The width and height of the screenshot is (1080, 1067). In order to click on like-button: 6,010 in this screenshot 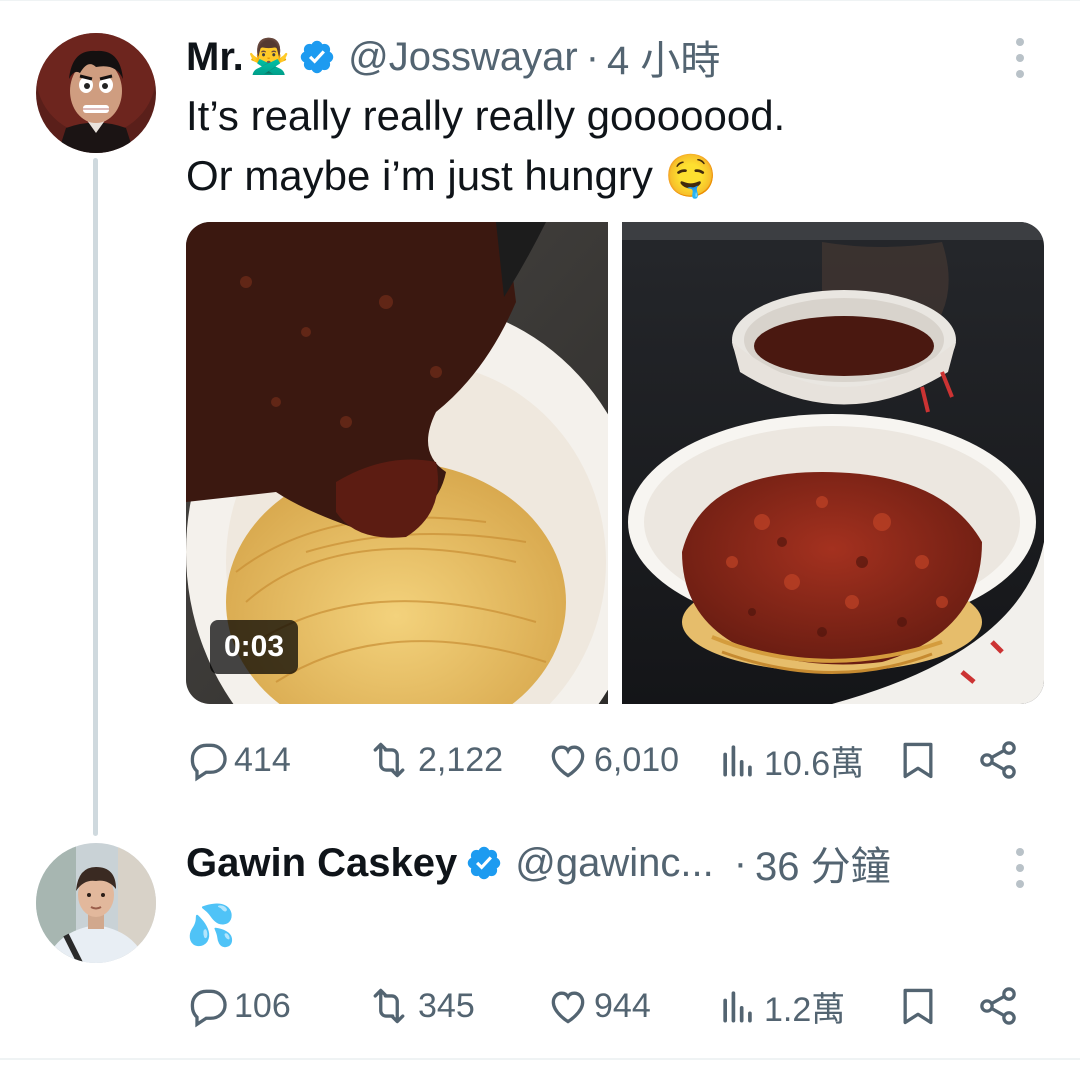, I will do `click(612, 760)`.